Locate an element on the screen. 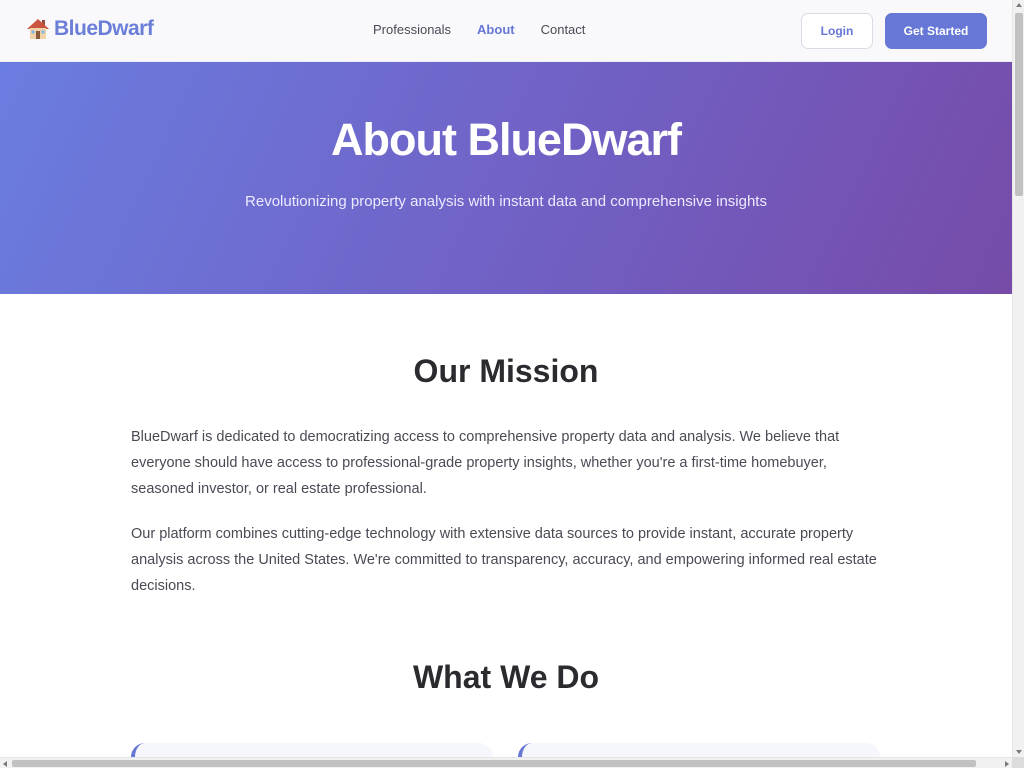  mission-heading: Our Mission is located at coordinates (506, 371).